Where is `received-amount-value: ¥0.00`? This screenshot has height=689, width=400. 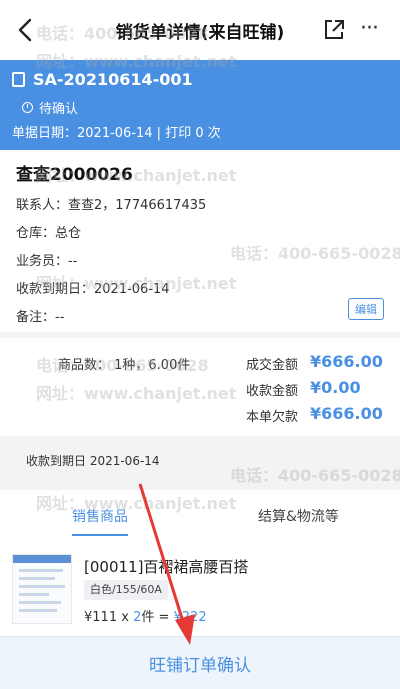
received-amount-value: ¥0.00 is located at coordinates (335, 387).